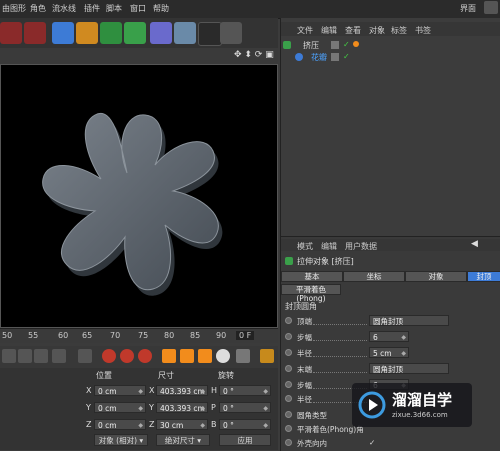 The height and width of the screenshot is (451, 500). What do you see at coordinates (187, 356) in the screenshot?
I see `scale-key-icon` at bounding box center [187, 356].